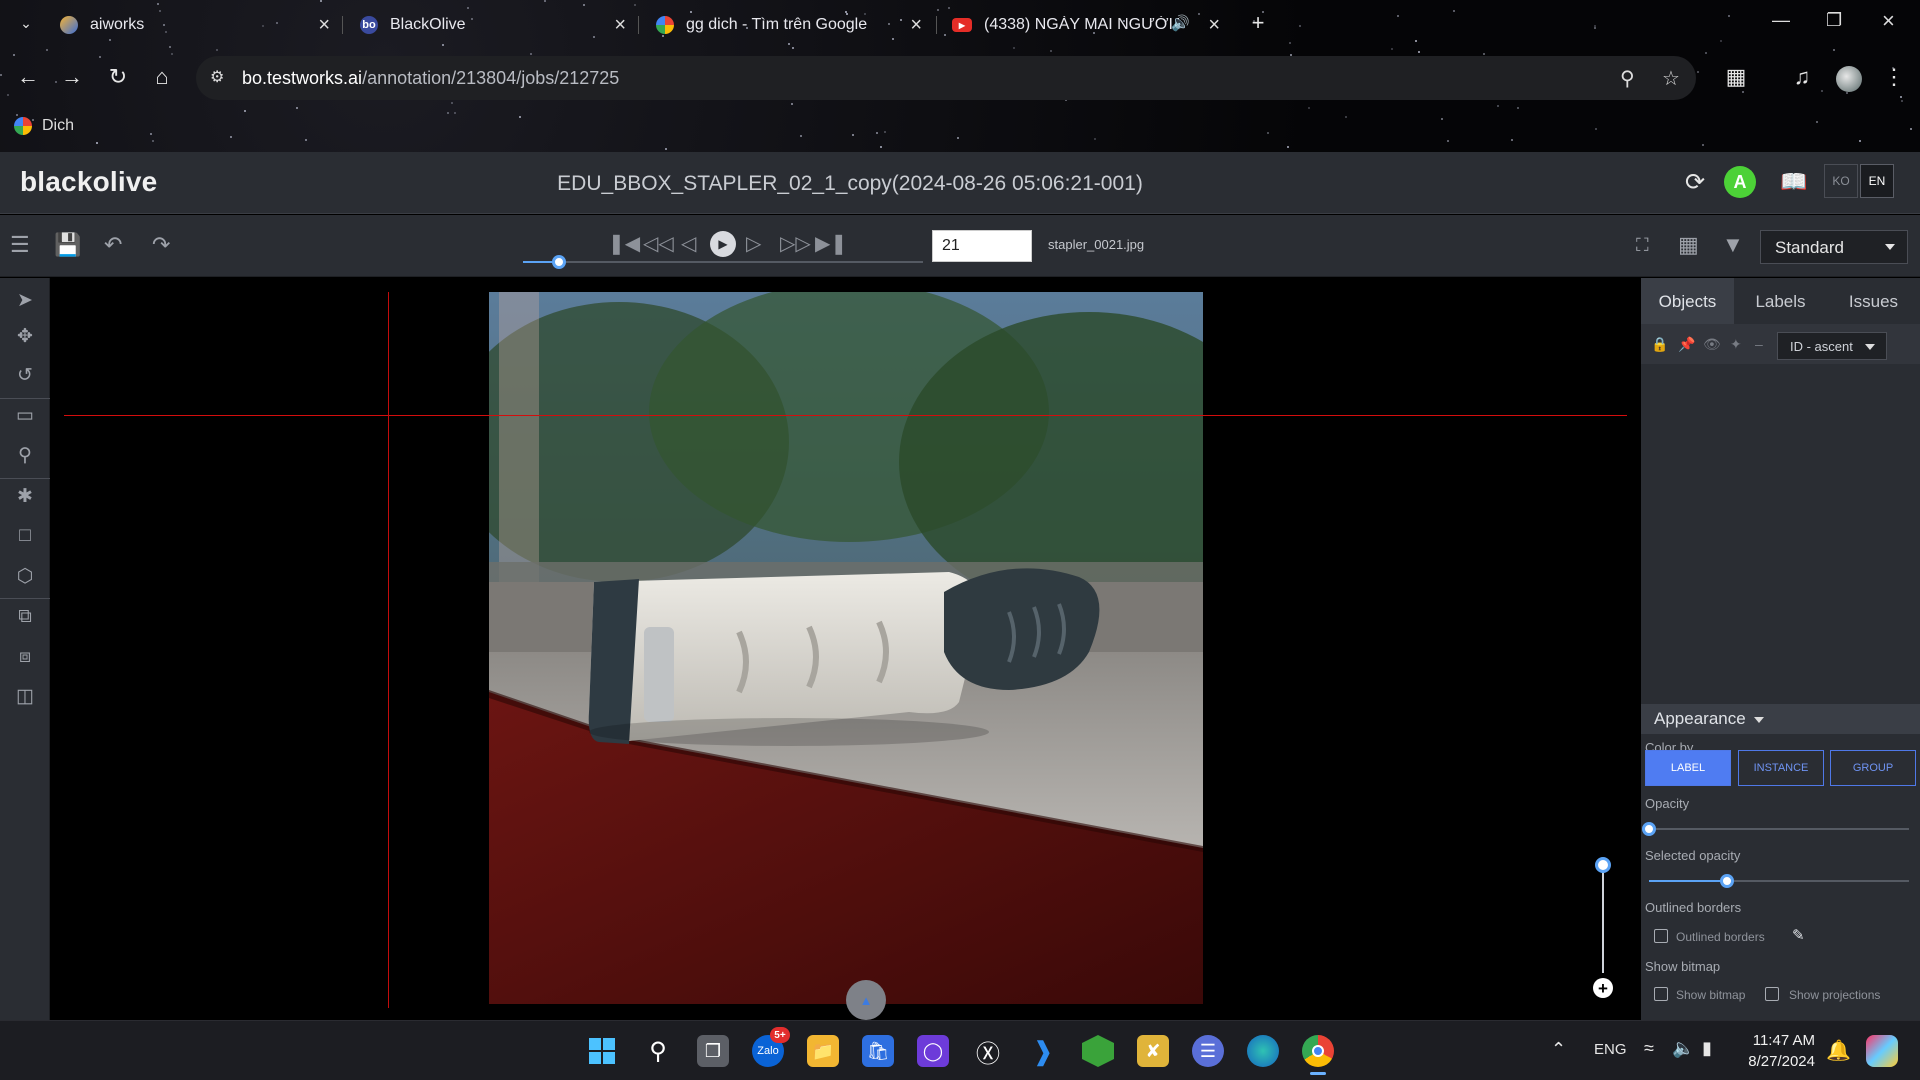 The image size is (1920, 1080). What do you see at coordinates (1775, 829) in the screenshot?
I see `opacity-slider` at bounding box center [1775, 829].